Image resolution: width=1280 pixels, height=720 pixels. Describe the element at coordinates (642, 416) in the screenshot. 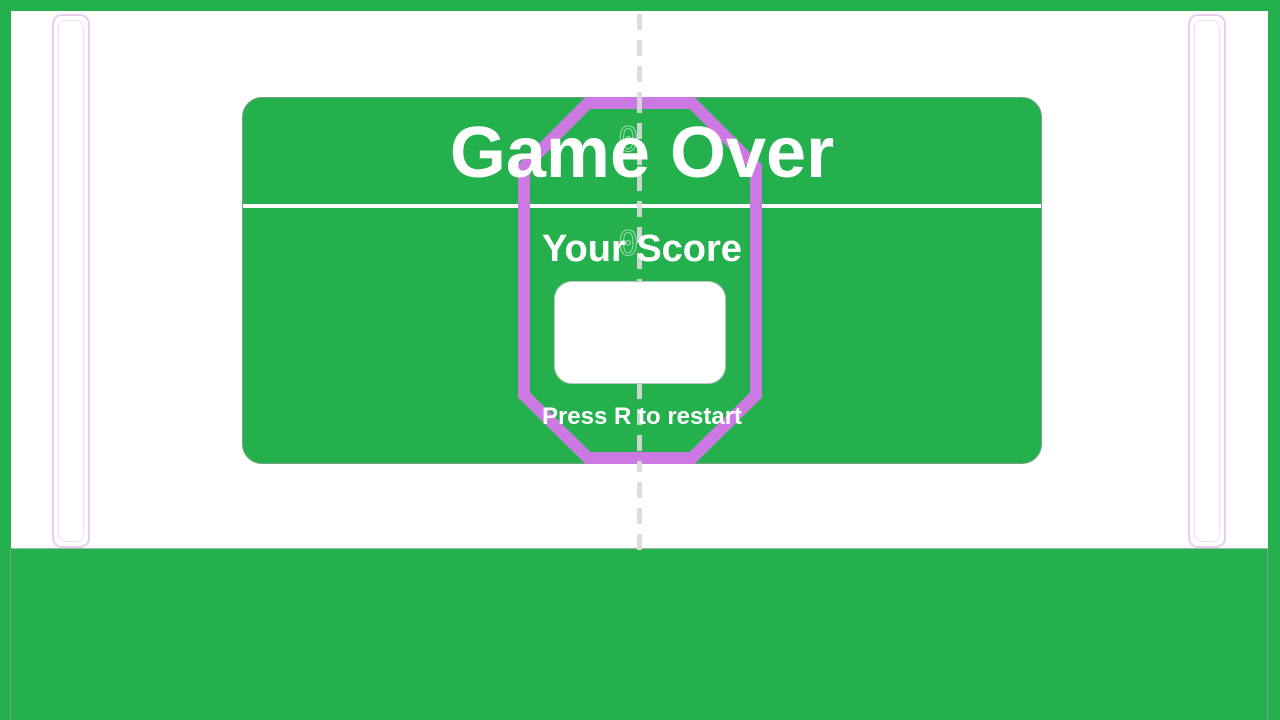

I see `restart-hint: Press R to restart` at that location.